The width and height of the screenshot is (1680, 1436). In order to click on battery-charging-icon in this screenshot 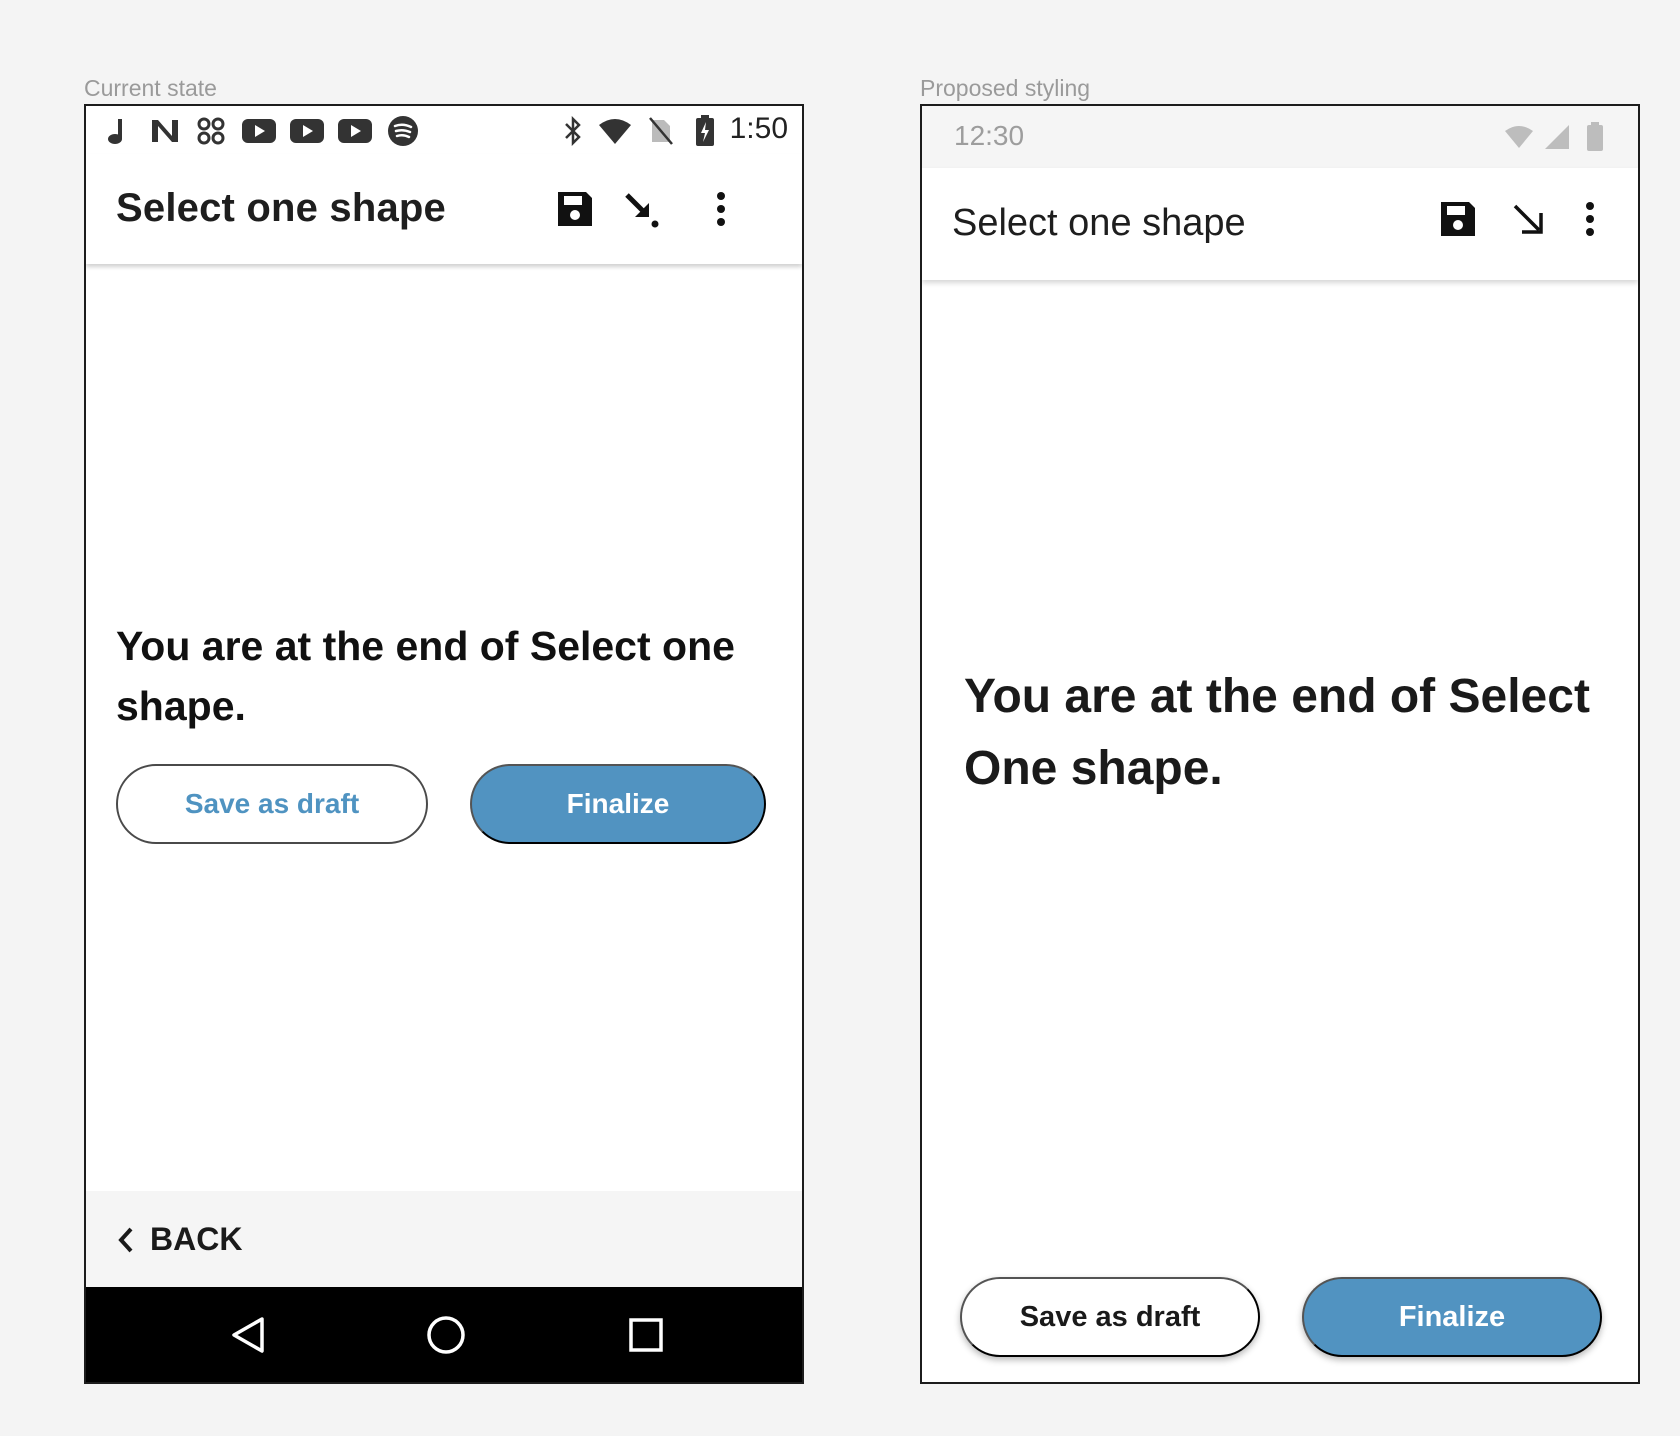, I will do `click(705, 131)`.